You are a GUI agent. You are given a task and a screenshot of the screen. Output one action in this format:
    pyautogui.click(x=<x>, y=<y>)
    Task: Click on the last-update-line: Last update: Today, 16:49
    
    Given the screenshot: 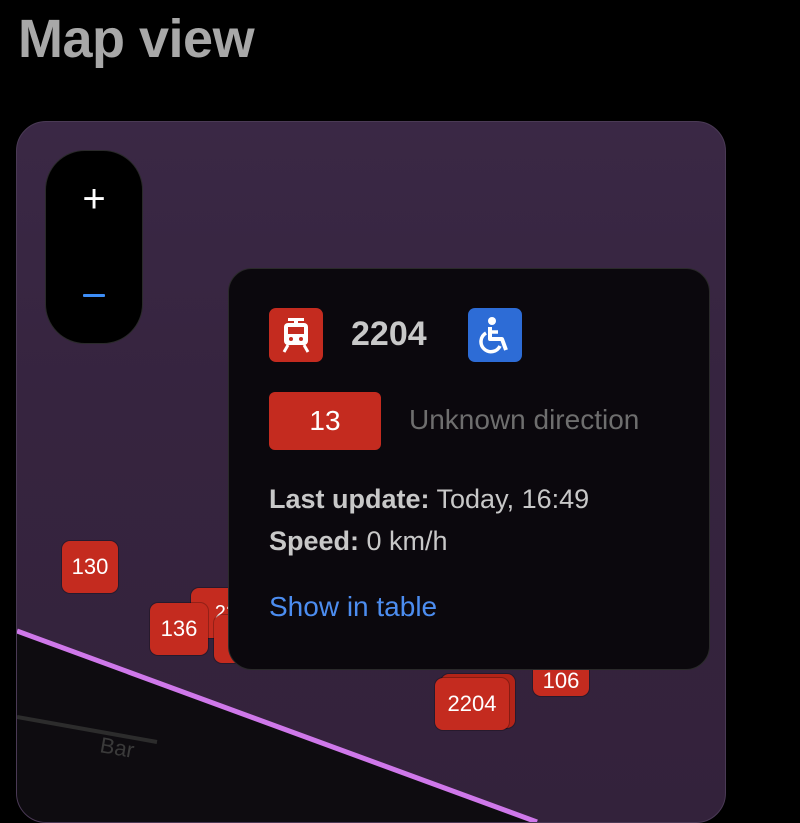 What is the action you would take?
    pyautogui.click(x=429, y=499)
    